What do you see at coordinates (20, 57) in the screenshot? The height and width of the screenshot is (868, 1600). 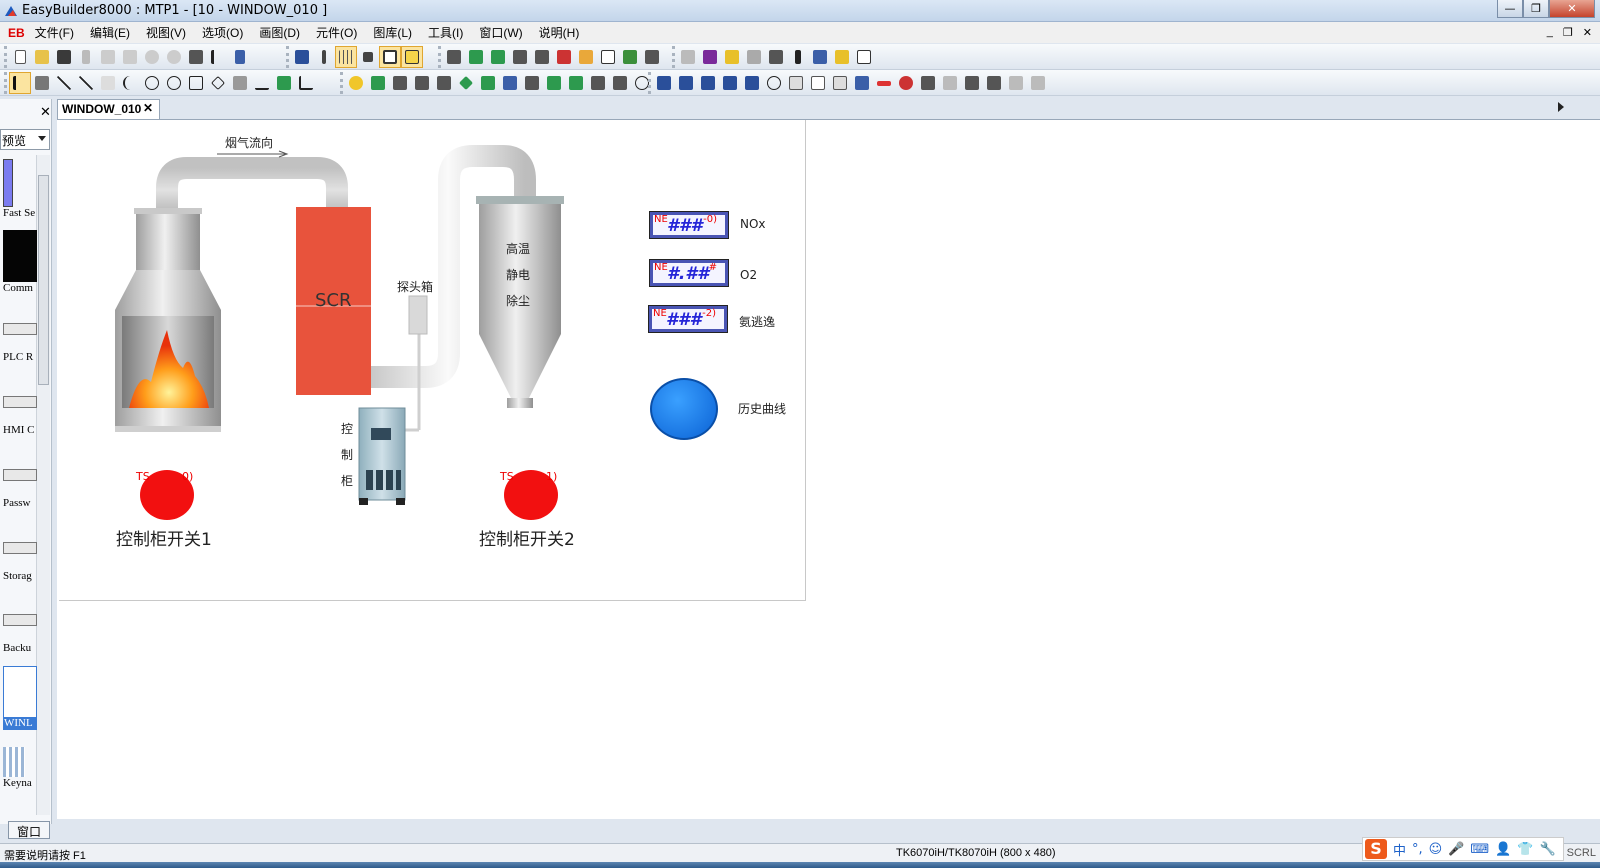 I see `new-file-icon` at bounding box center [20, 57].